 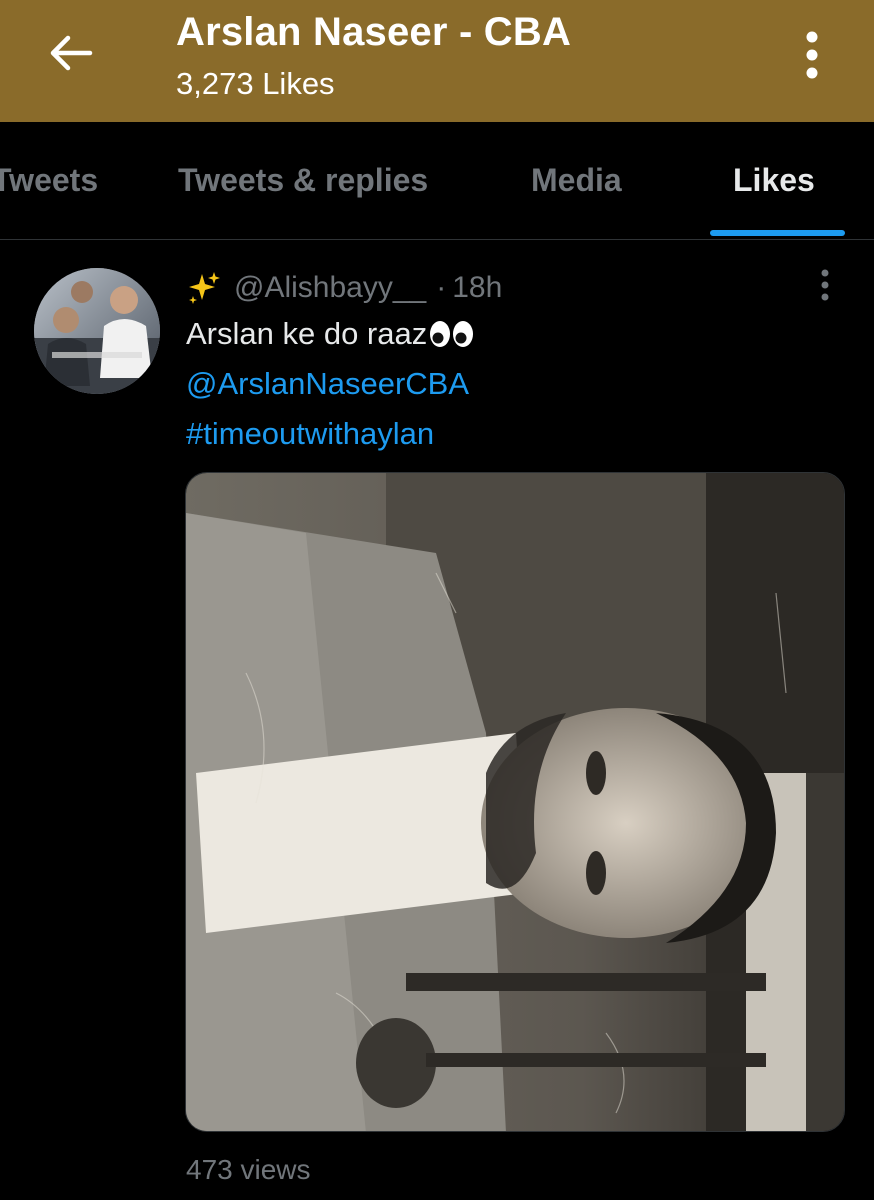 I want to click on active-tab-indicator, so click(x=777, y=233).